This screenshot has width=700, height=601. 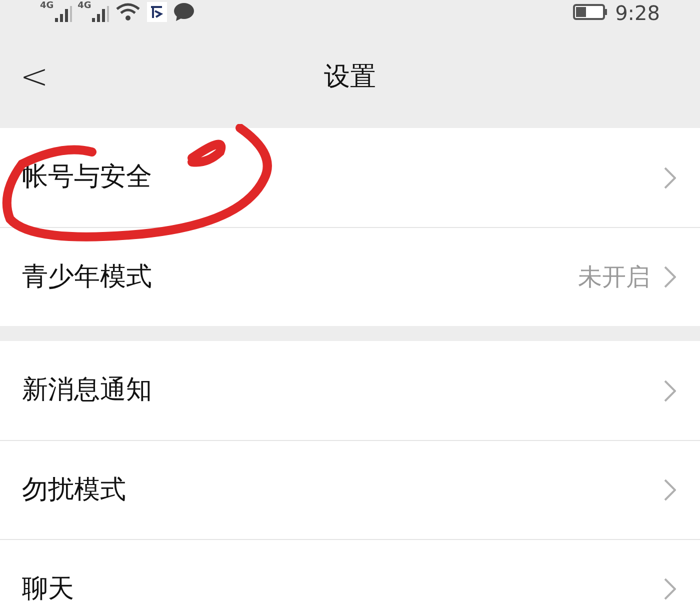 What do you see at coordinates (350, 77) in the screenshot?
I see `page-title: 设置` at bounding box center [350, 77].